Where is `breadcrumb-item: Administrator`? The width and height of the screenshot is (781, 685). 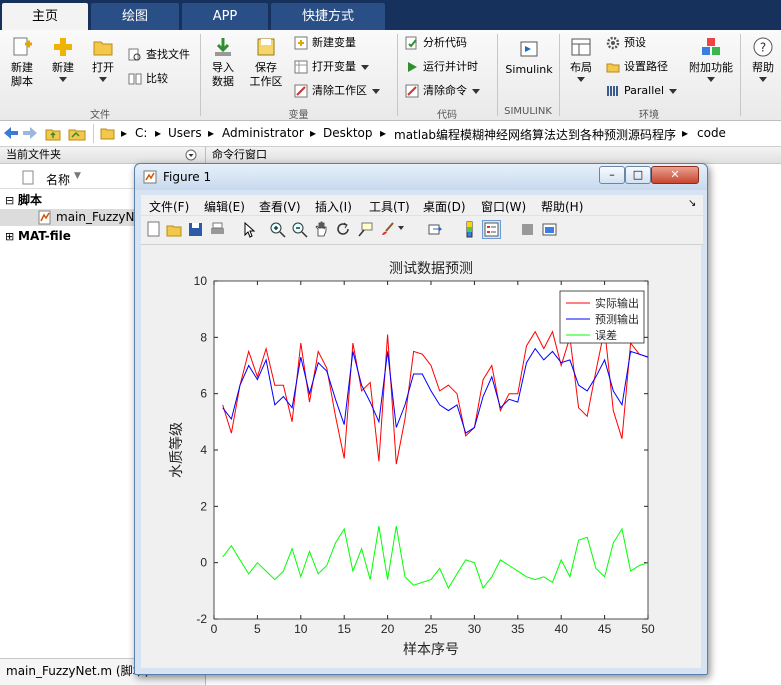
breadcrumb-item: Administrator is located at coordinates (263, 133).